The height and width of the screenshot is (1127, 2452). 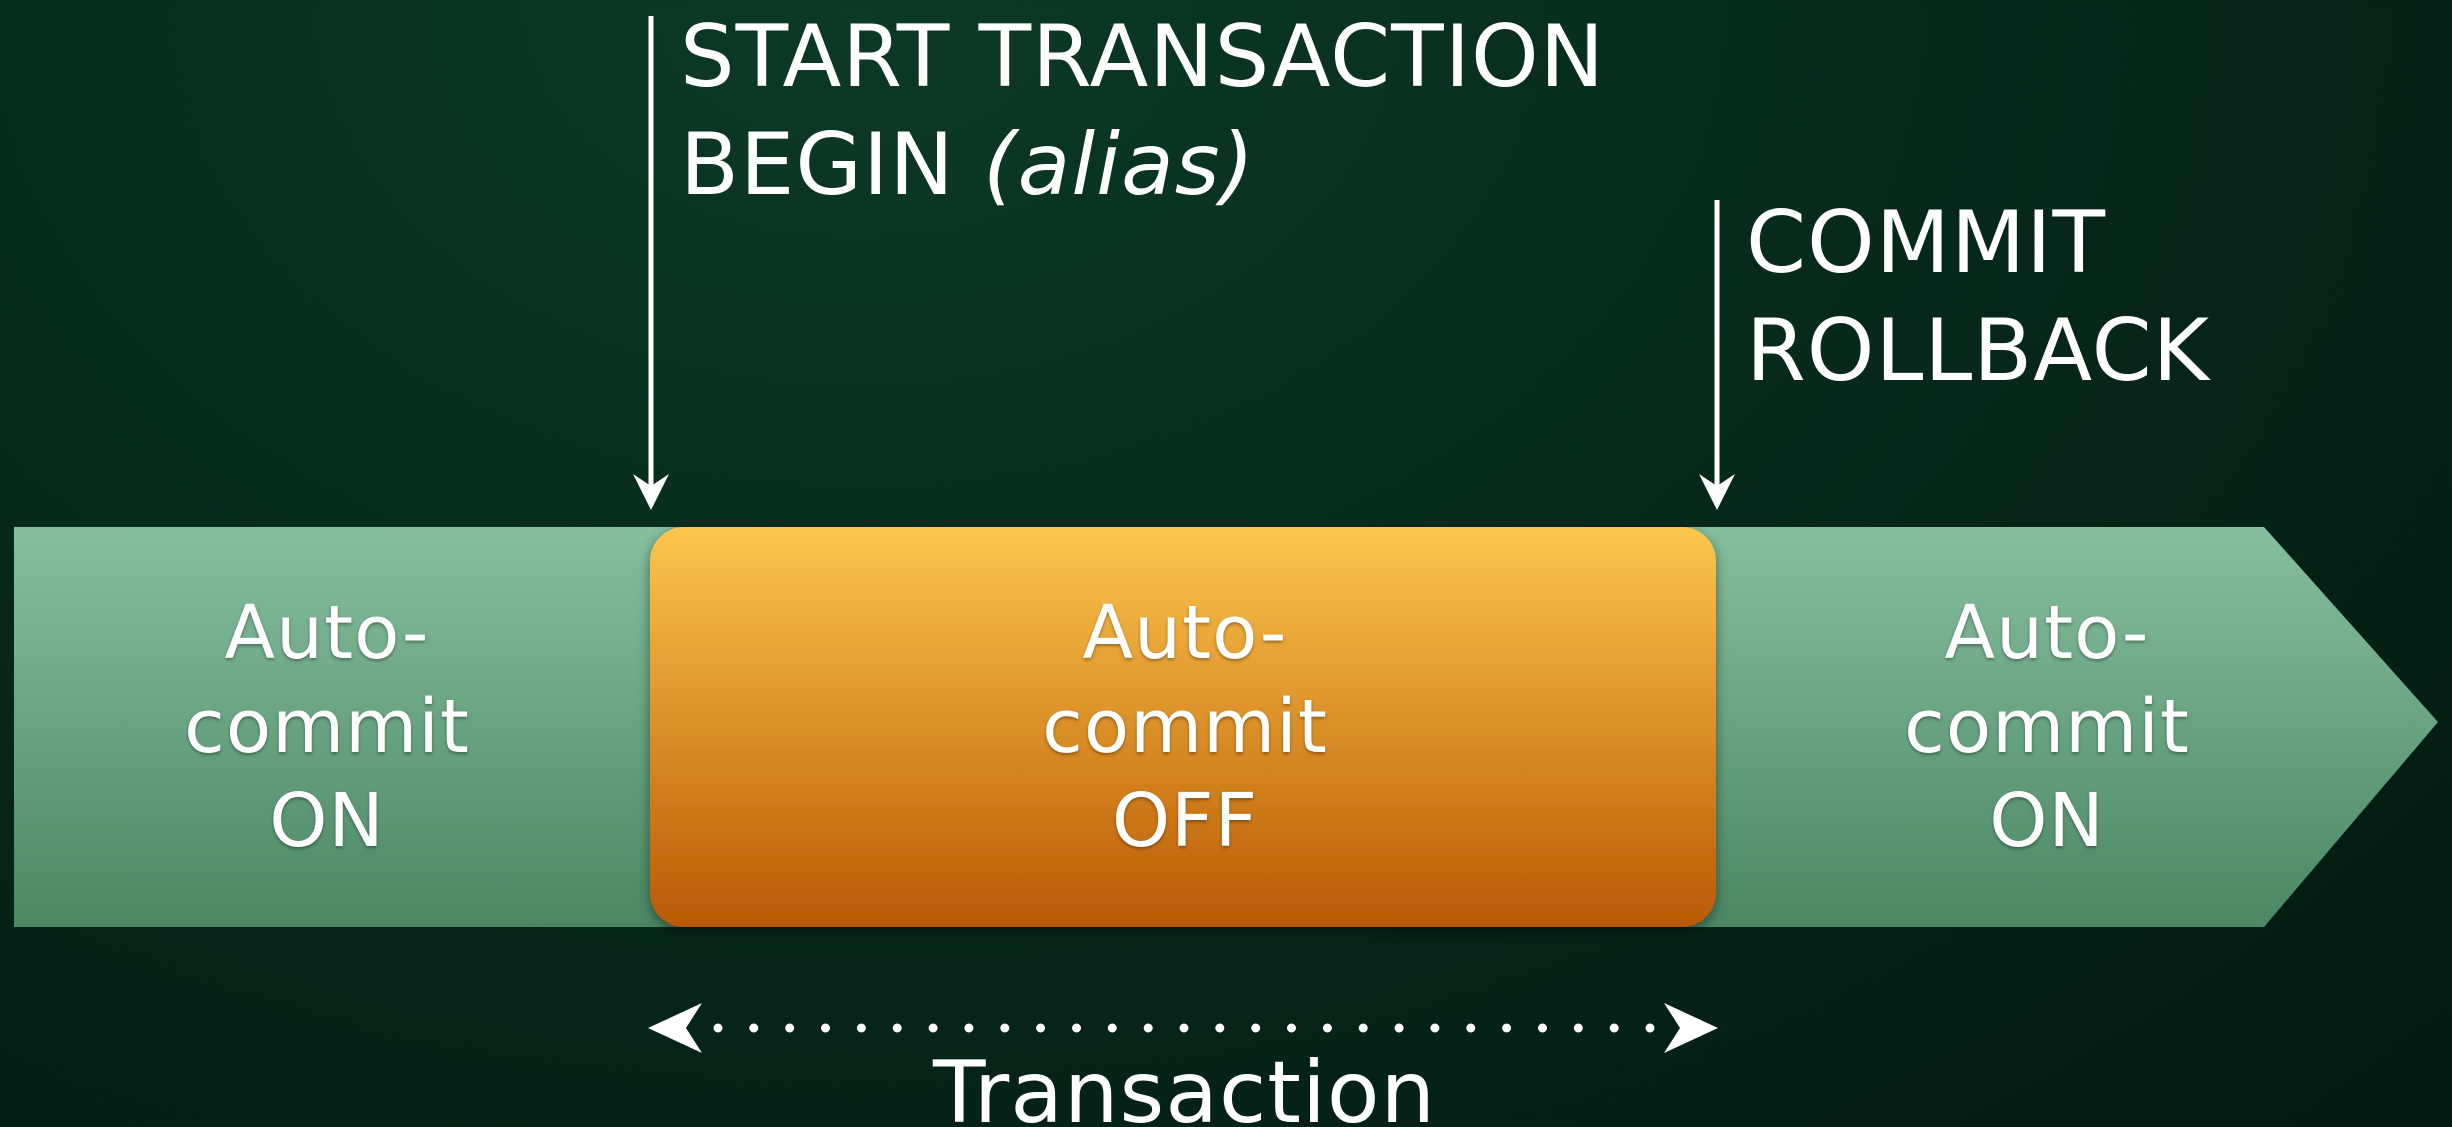 What do you see at coordinates (2047, 633) in the screenshot?
I see `state-right-line1: Auto-` at bounding box center [2047, 633].